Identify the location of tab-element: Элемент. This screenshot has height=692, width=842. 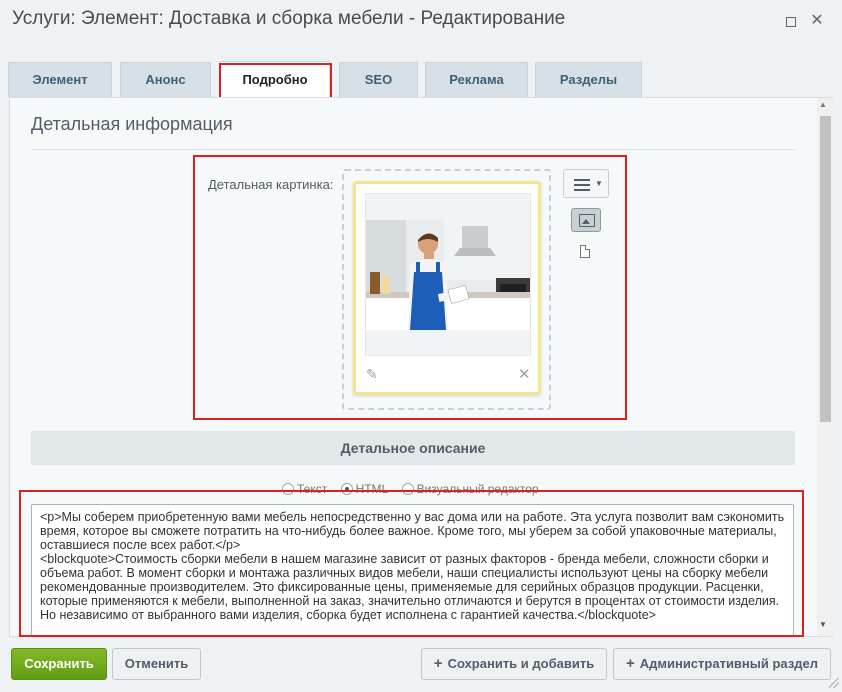
(60, 79).